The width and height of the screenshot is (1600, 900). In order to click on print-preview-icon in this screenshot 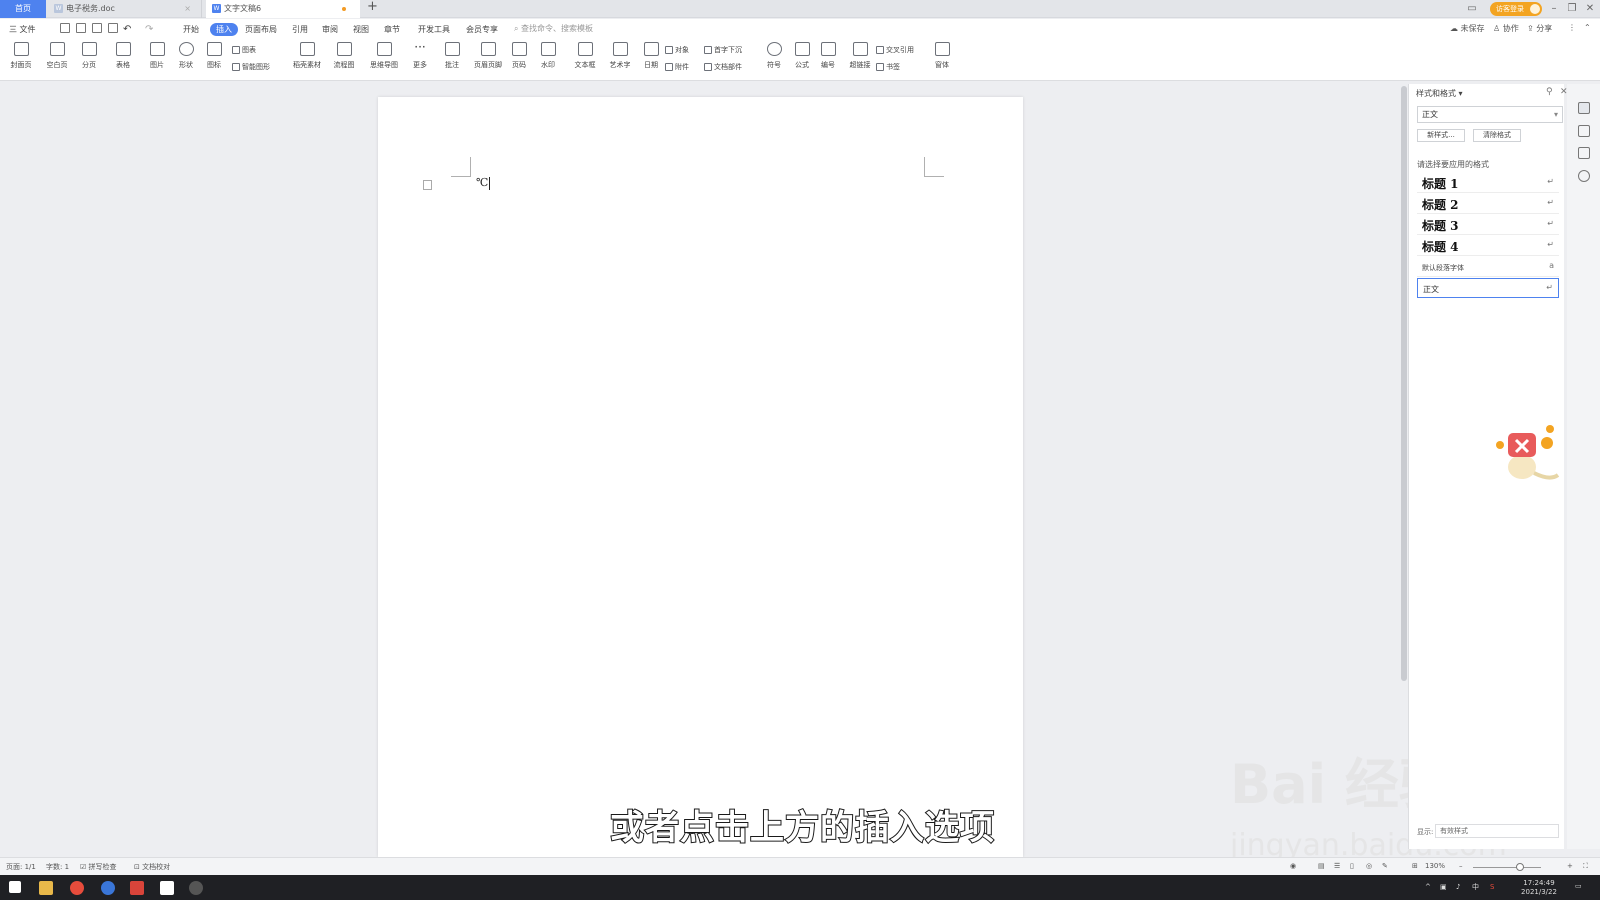, I will do `click(113, 28)`.